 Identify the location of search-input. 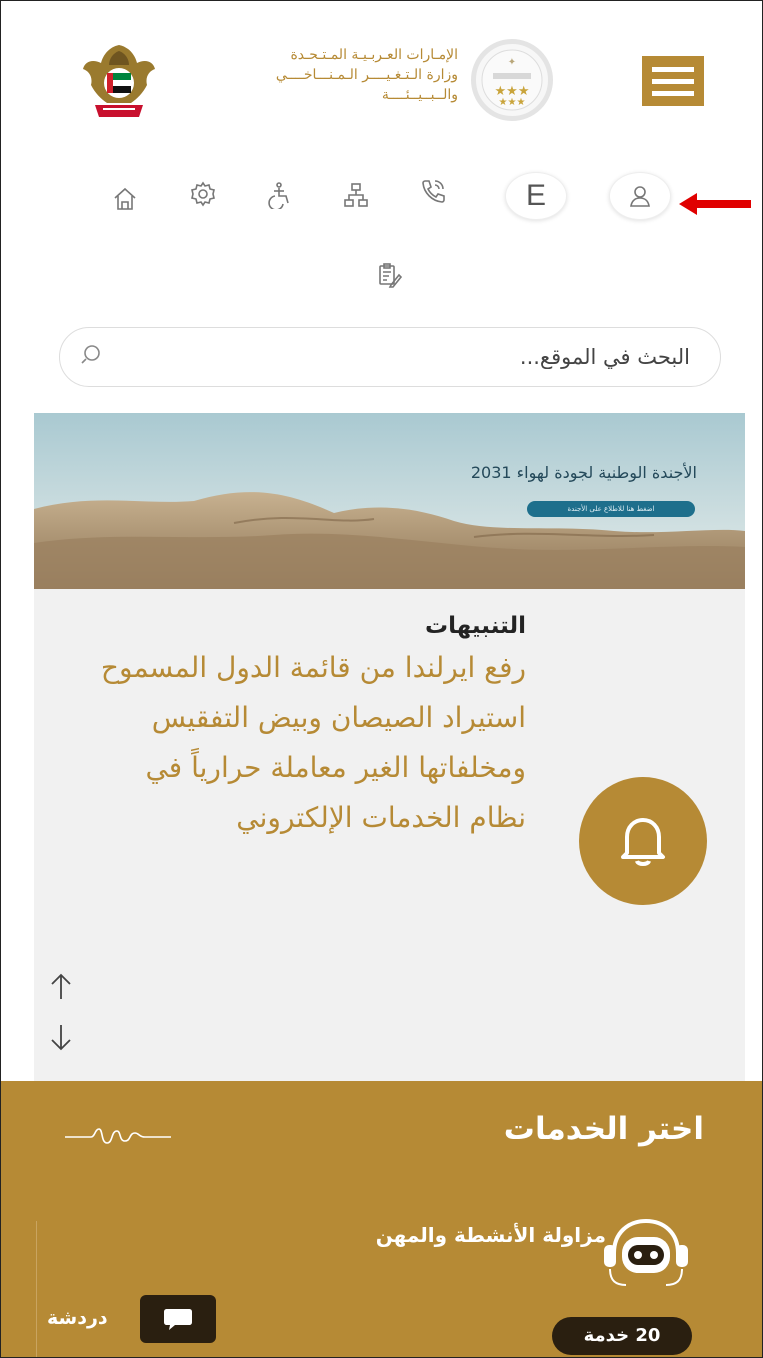
(410, 357).